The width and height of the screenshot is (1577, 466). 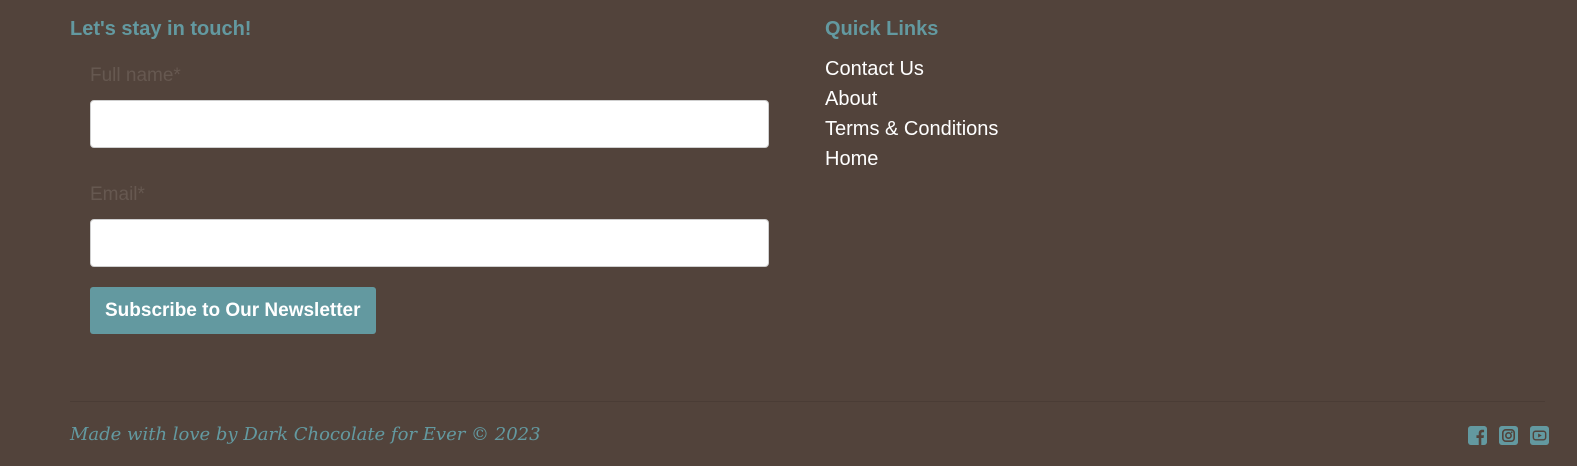 What do you see at coordinates (1025, 69) in the screenshot?
I see `quick-link-item: Contact Us` at bounding box center [1025, 69].